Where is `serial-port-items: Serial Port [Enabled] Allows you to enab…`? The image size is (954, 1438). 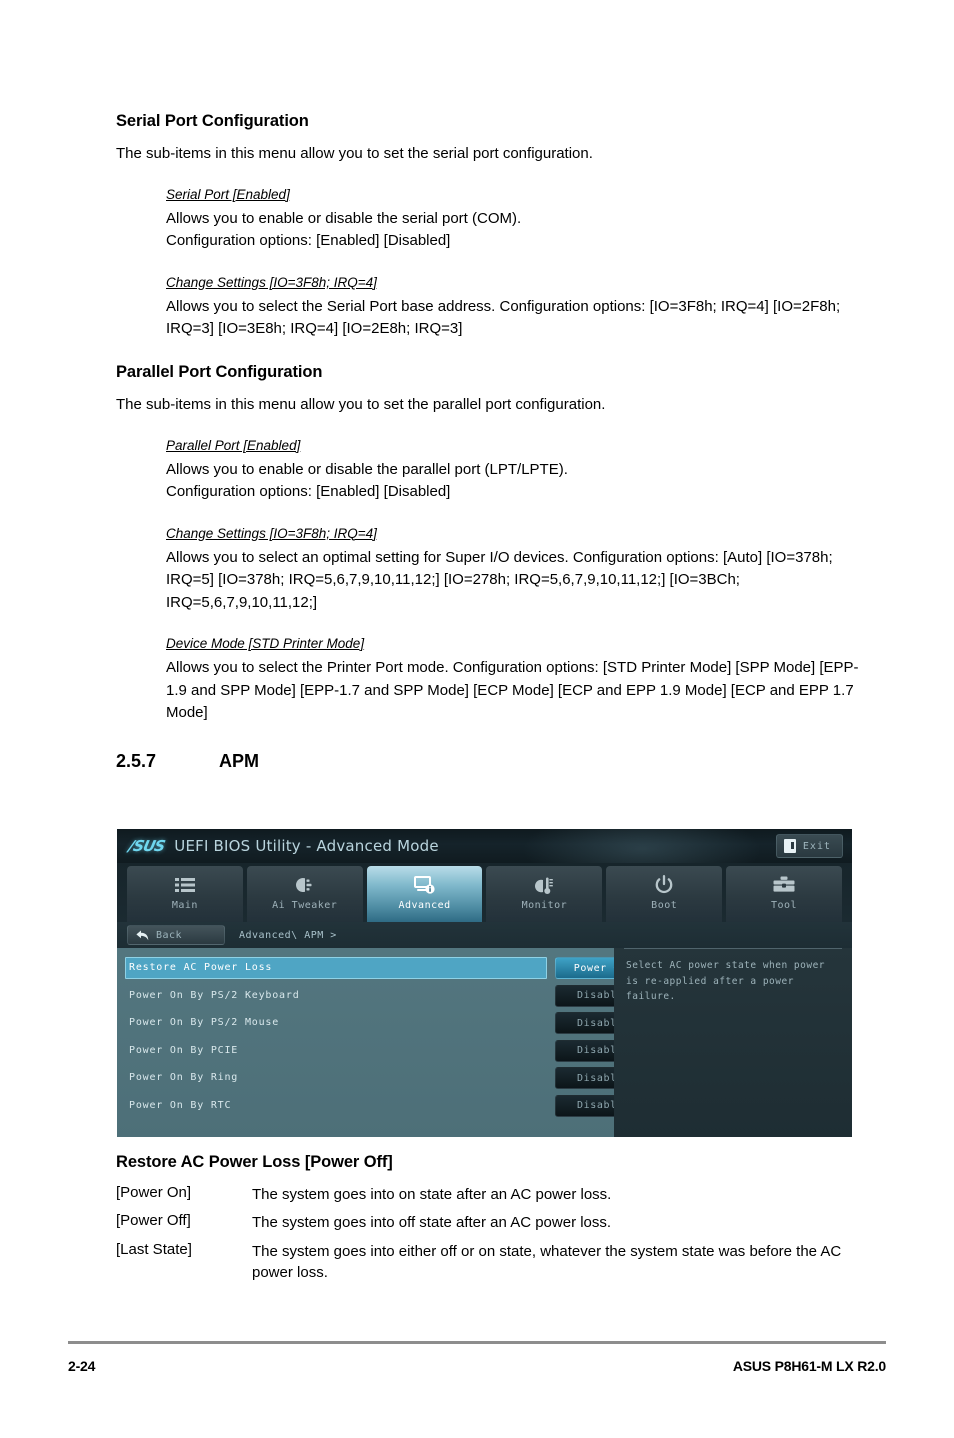 serial-port-items: Serial Port [Enabled] Allows you to enab… is located at coordinates (521, 264).